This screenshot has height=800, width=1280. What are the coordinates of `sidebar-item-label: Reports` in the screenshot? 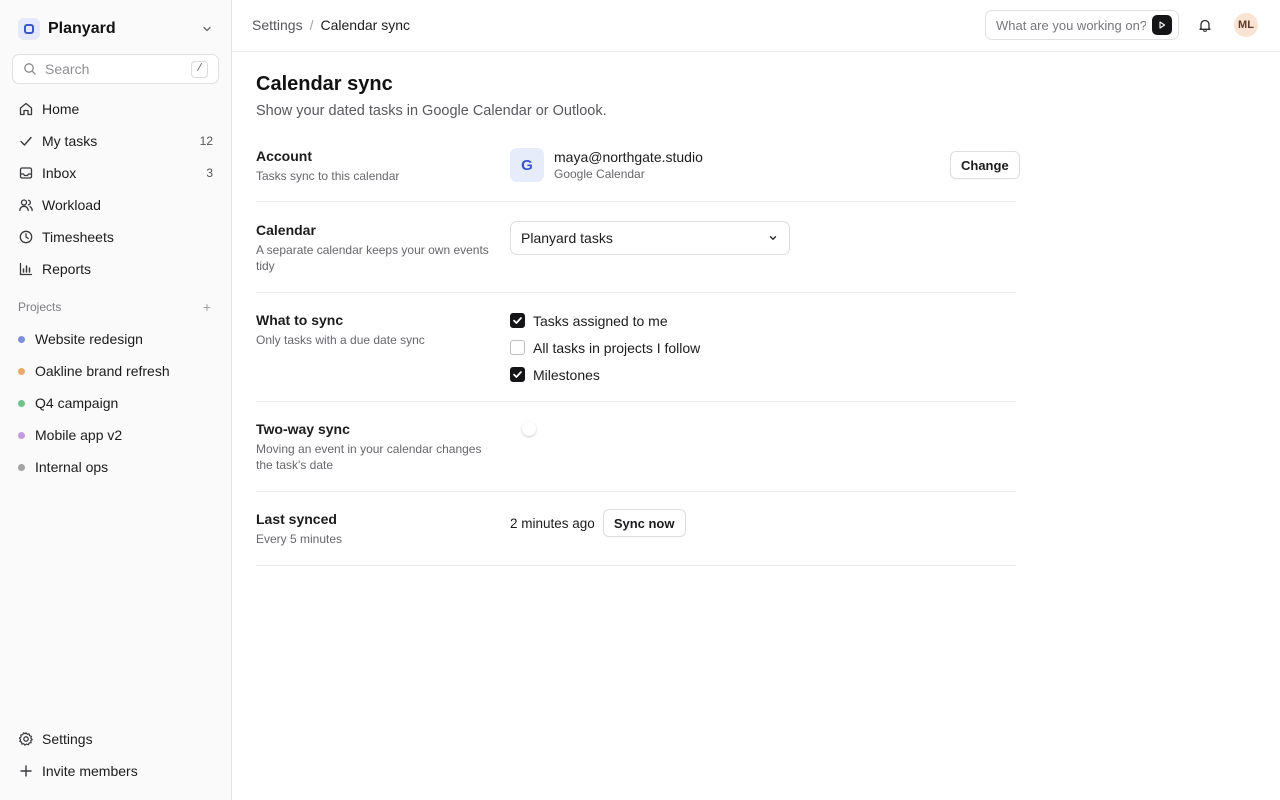 It's located at (67, 269).